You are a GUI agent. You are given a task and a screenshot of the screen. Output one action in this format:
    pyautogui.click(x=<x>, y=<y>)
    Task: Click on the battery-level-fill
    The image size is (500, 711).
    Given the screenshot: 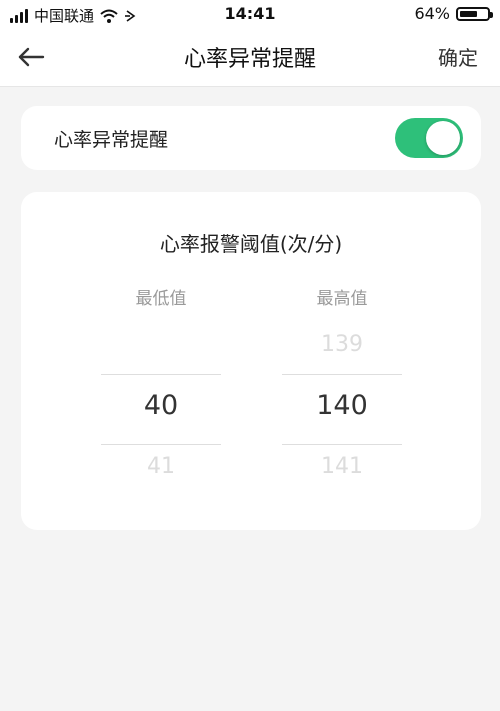 What is the action you would take?
    pyautogui.click(x=468, y=13)
    